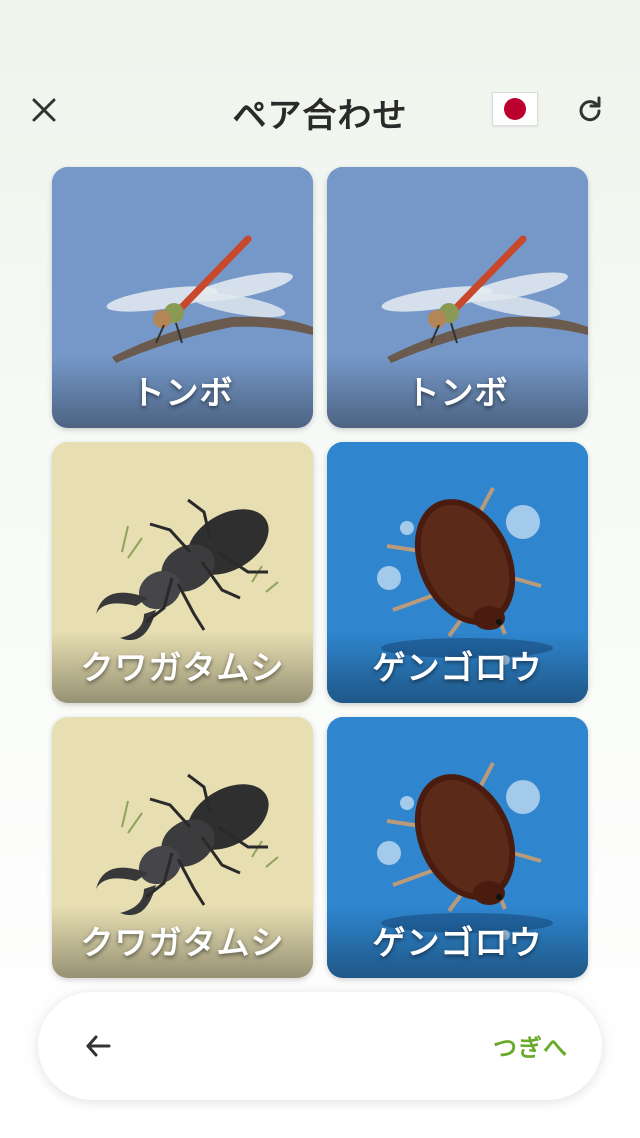 This screenshot has height=1138, width=640. What do you see at coordinates (530, 1045) in the screenshot?
I see `next-button: つぎへ` at bounding box center [530, 1045].